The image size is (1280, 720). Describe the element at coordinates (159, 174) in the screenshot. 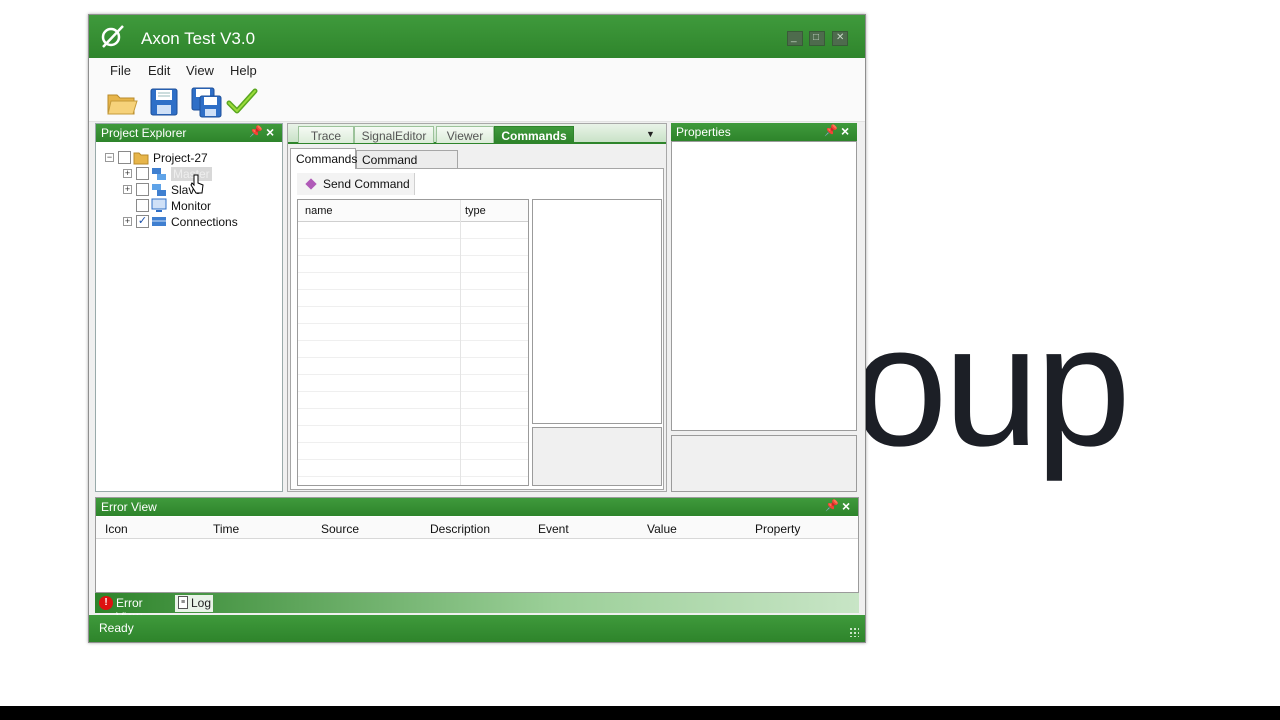

I see `master-icon` at that location.